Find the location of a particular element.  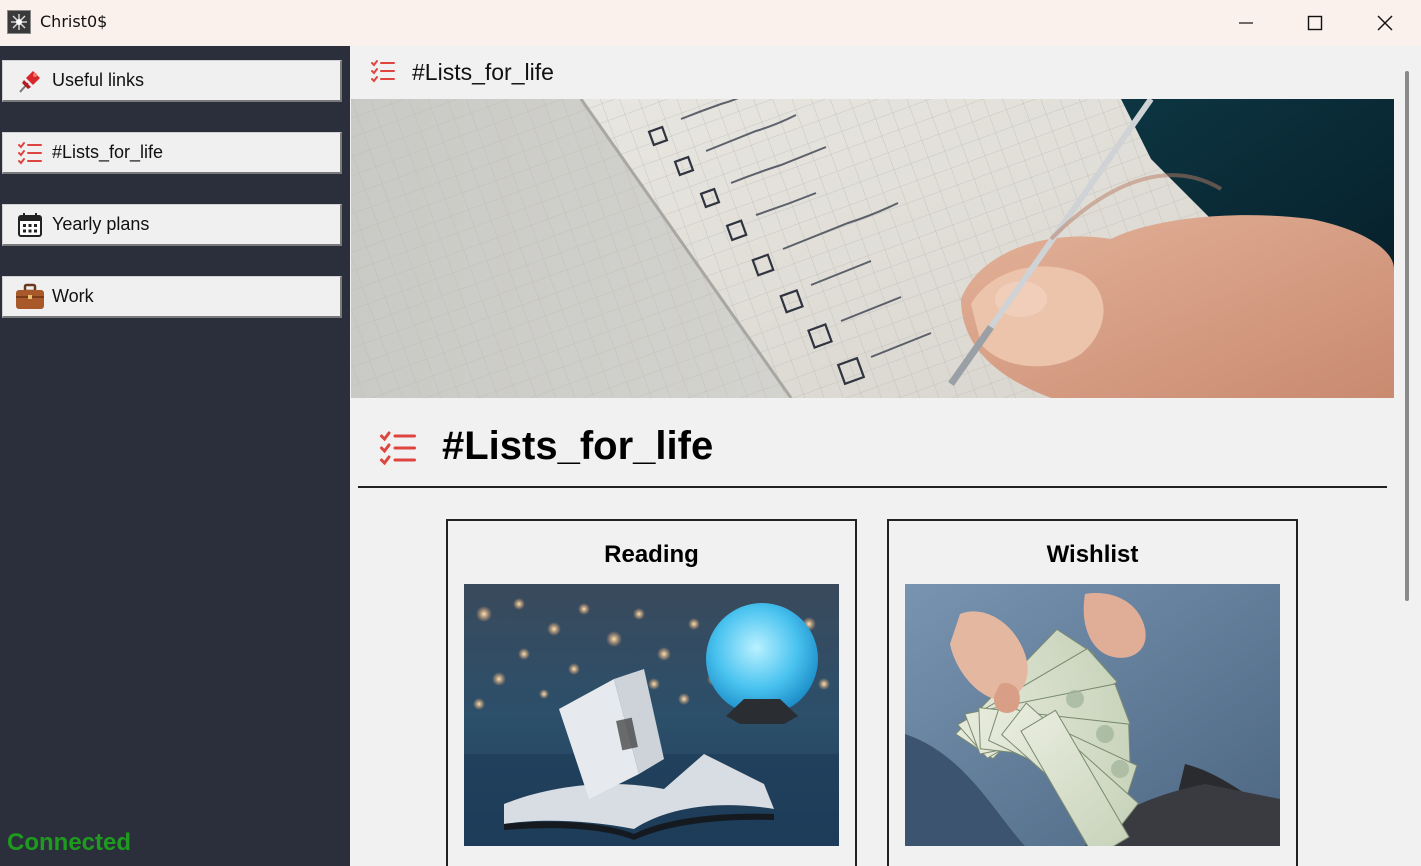

minimize-icon is located at coordinates (1246, 23).